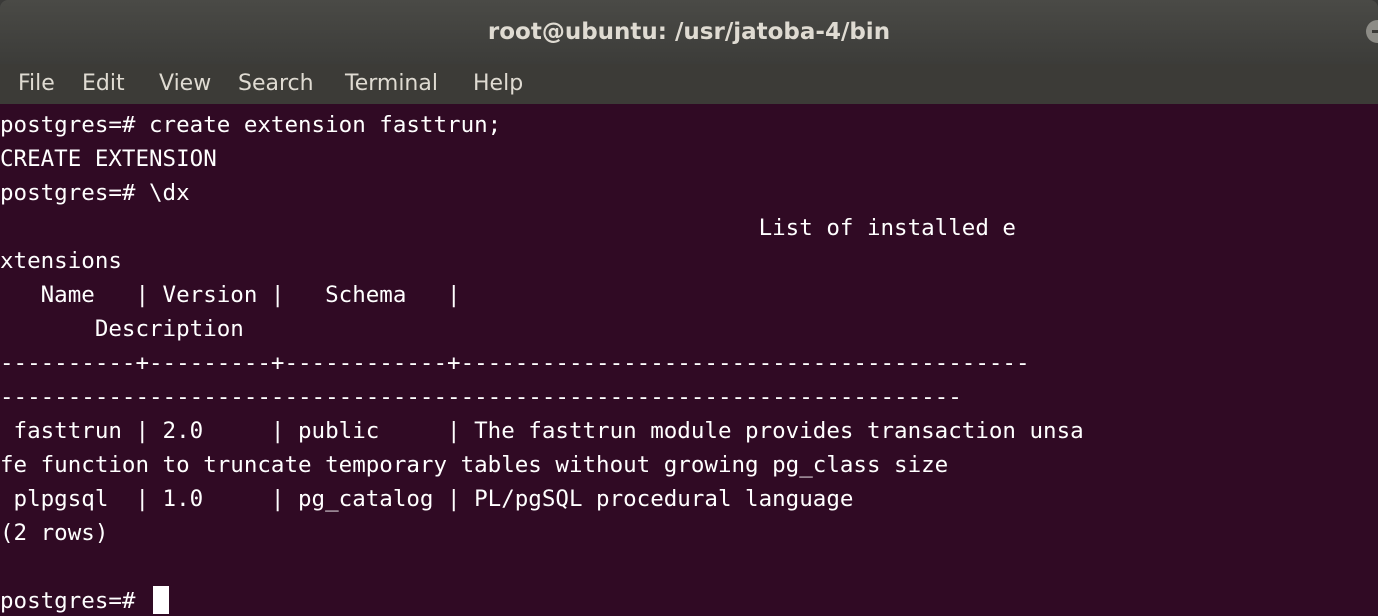 Image resolution: width=1378 pixels, height=616 pixels. Describe the element at coordinates (498, 84) in the screenshot. I see `menu-help: Help` at that location.